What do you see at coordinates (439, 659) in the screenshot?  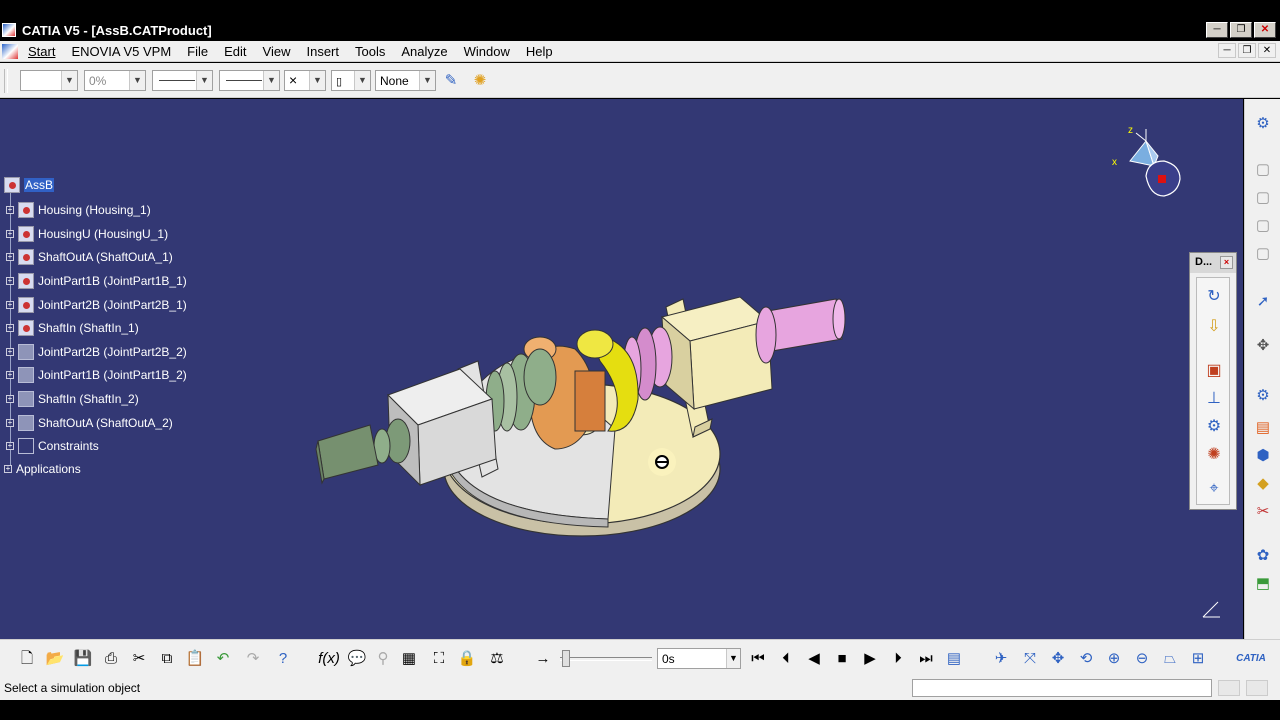 I see `hierarchy-icon: ⛶` at bounding box center [439, 659].